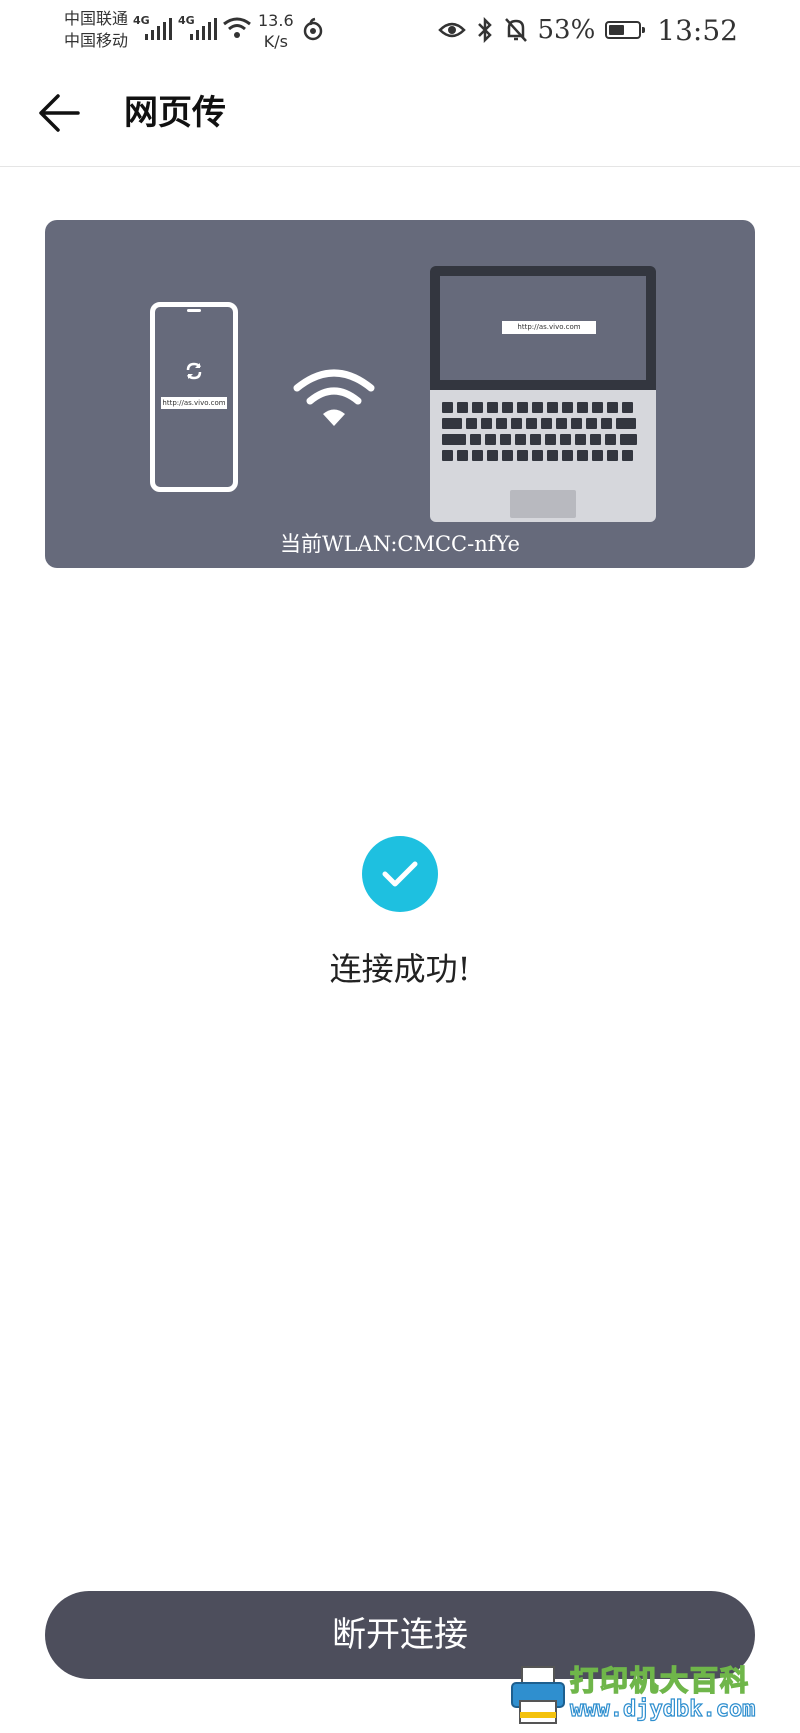 This screenshot has height=1733, width=800. I want to click on laptop-keyboard, so click(543, 456).